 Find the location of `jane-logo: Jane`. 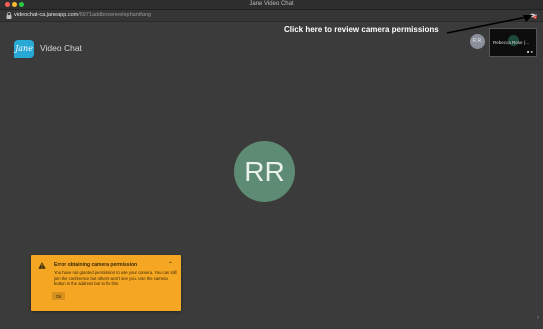

jane-logo: Jane is located at coordinates (24, 49).